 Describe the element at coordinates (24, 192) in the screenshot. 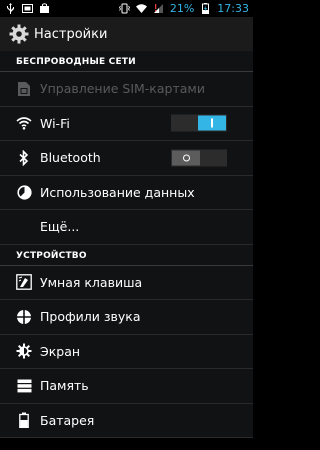

I see `data-usage-icon` at that location.